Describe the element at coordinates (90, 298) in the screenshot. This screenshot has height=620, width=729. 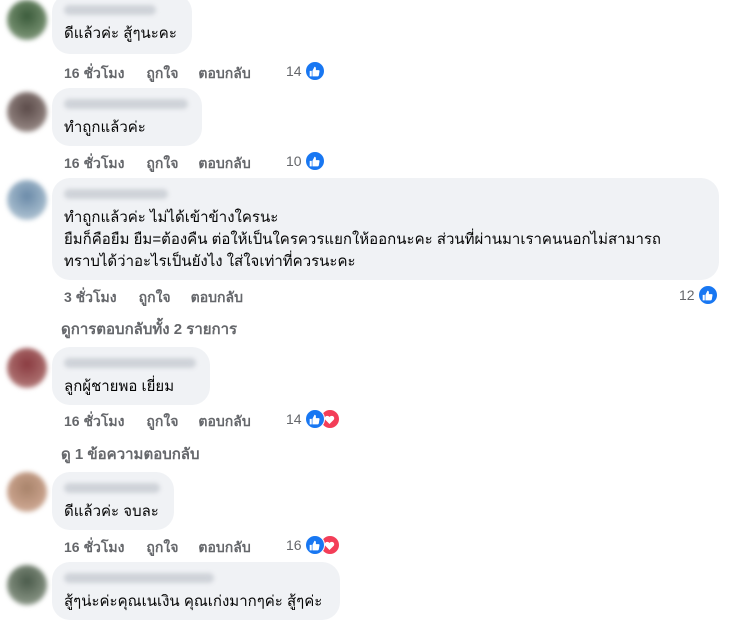
I see `comment-time: 3 ชั่วโมง` at that location.